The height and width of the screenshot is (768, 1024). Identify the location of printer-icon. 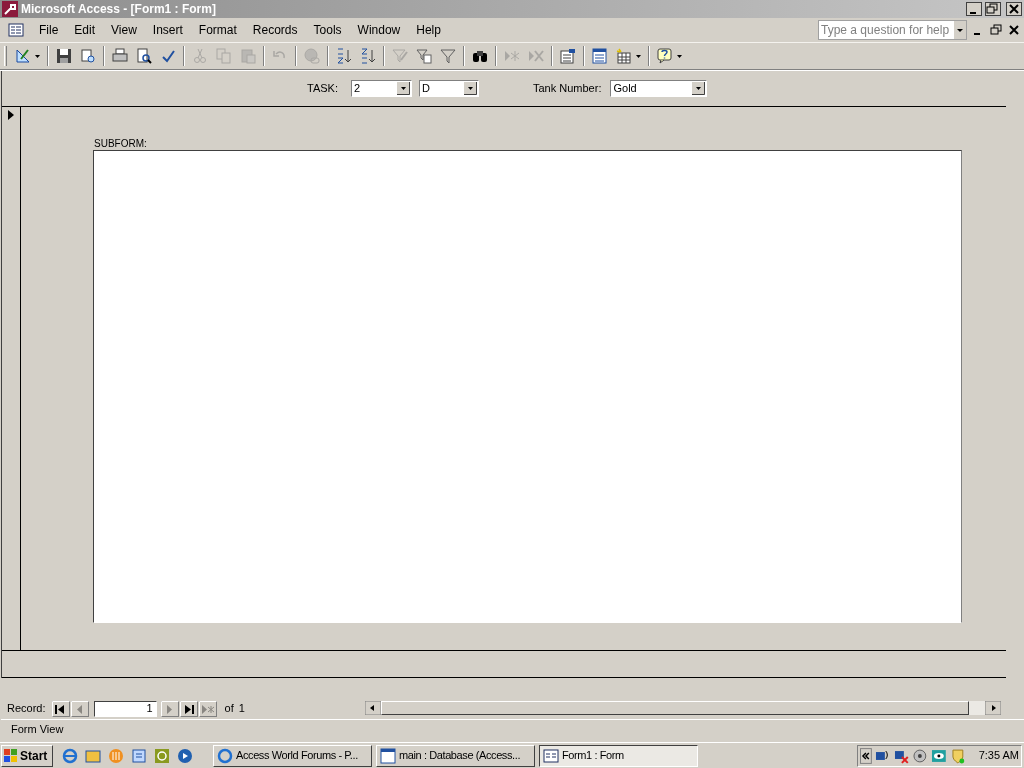
(120, 56).